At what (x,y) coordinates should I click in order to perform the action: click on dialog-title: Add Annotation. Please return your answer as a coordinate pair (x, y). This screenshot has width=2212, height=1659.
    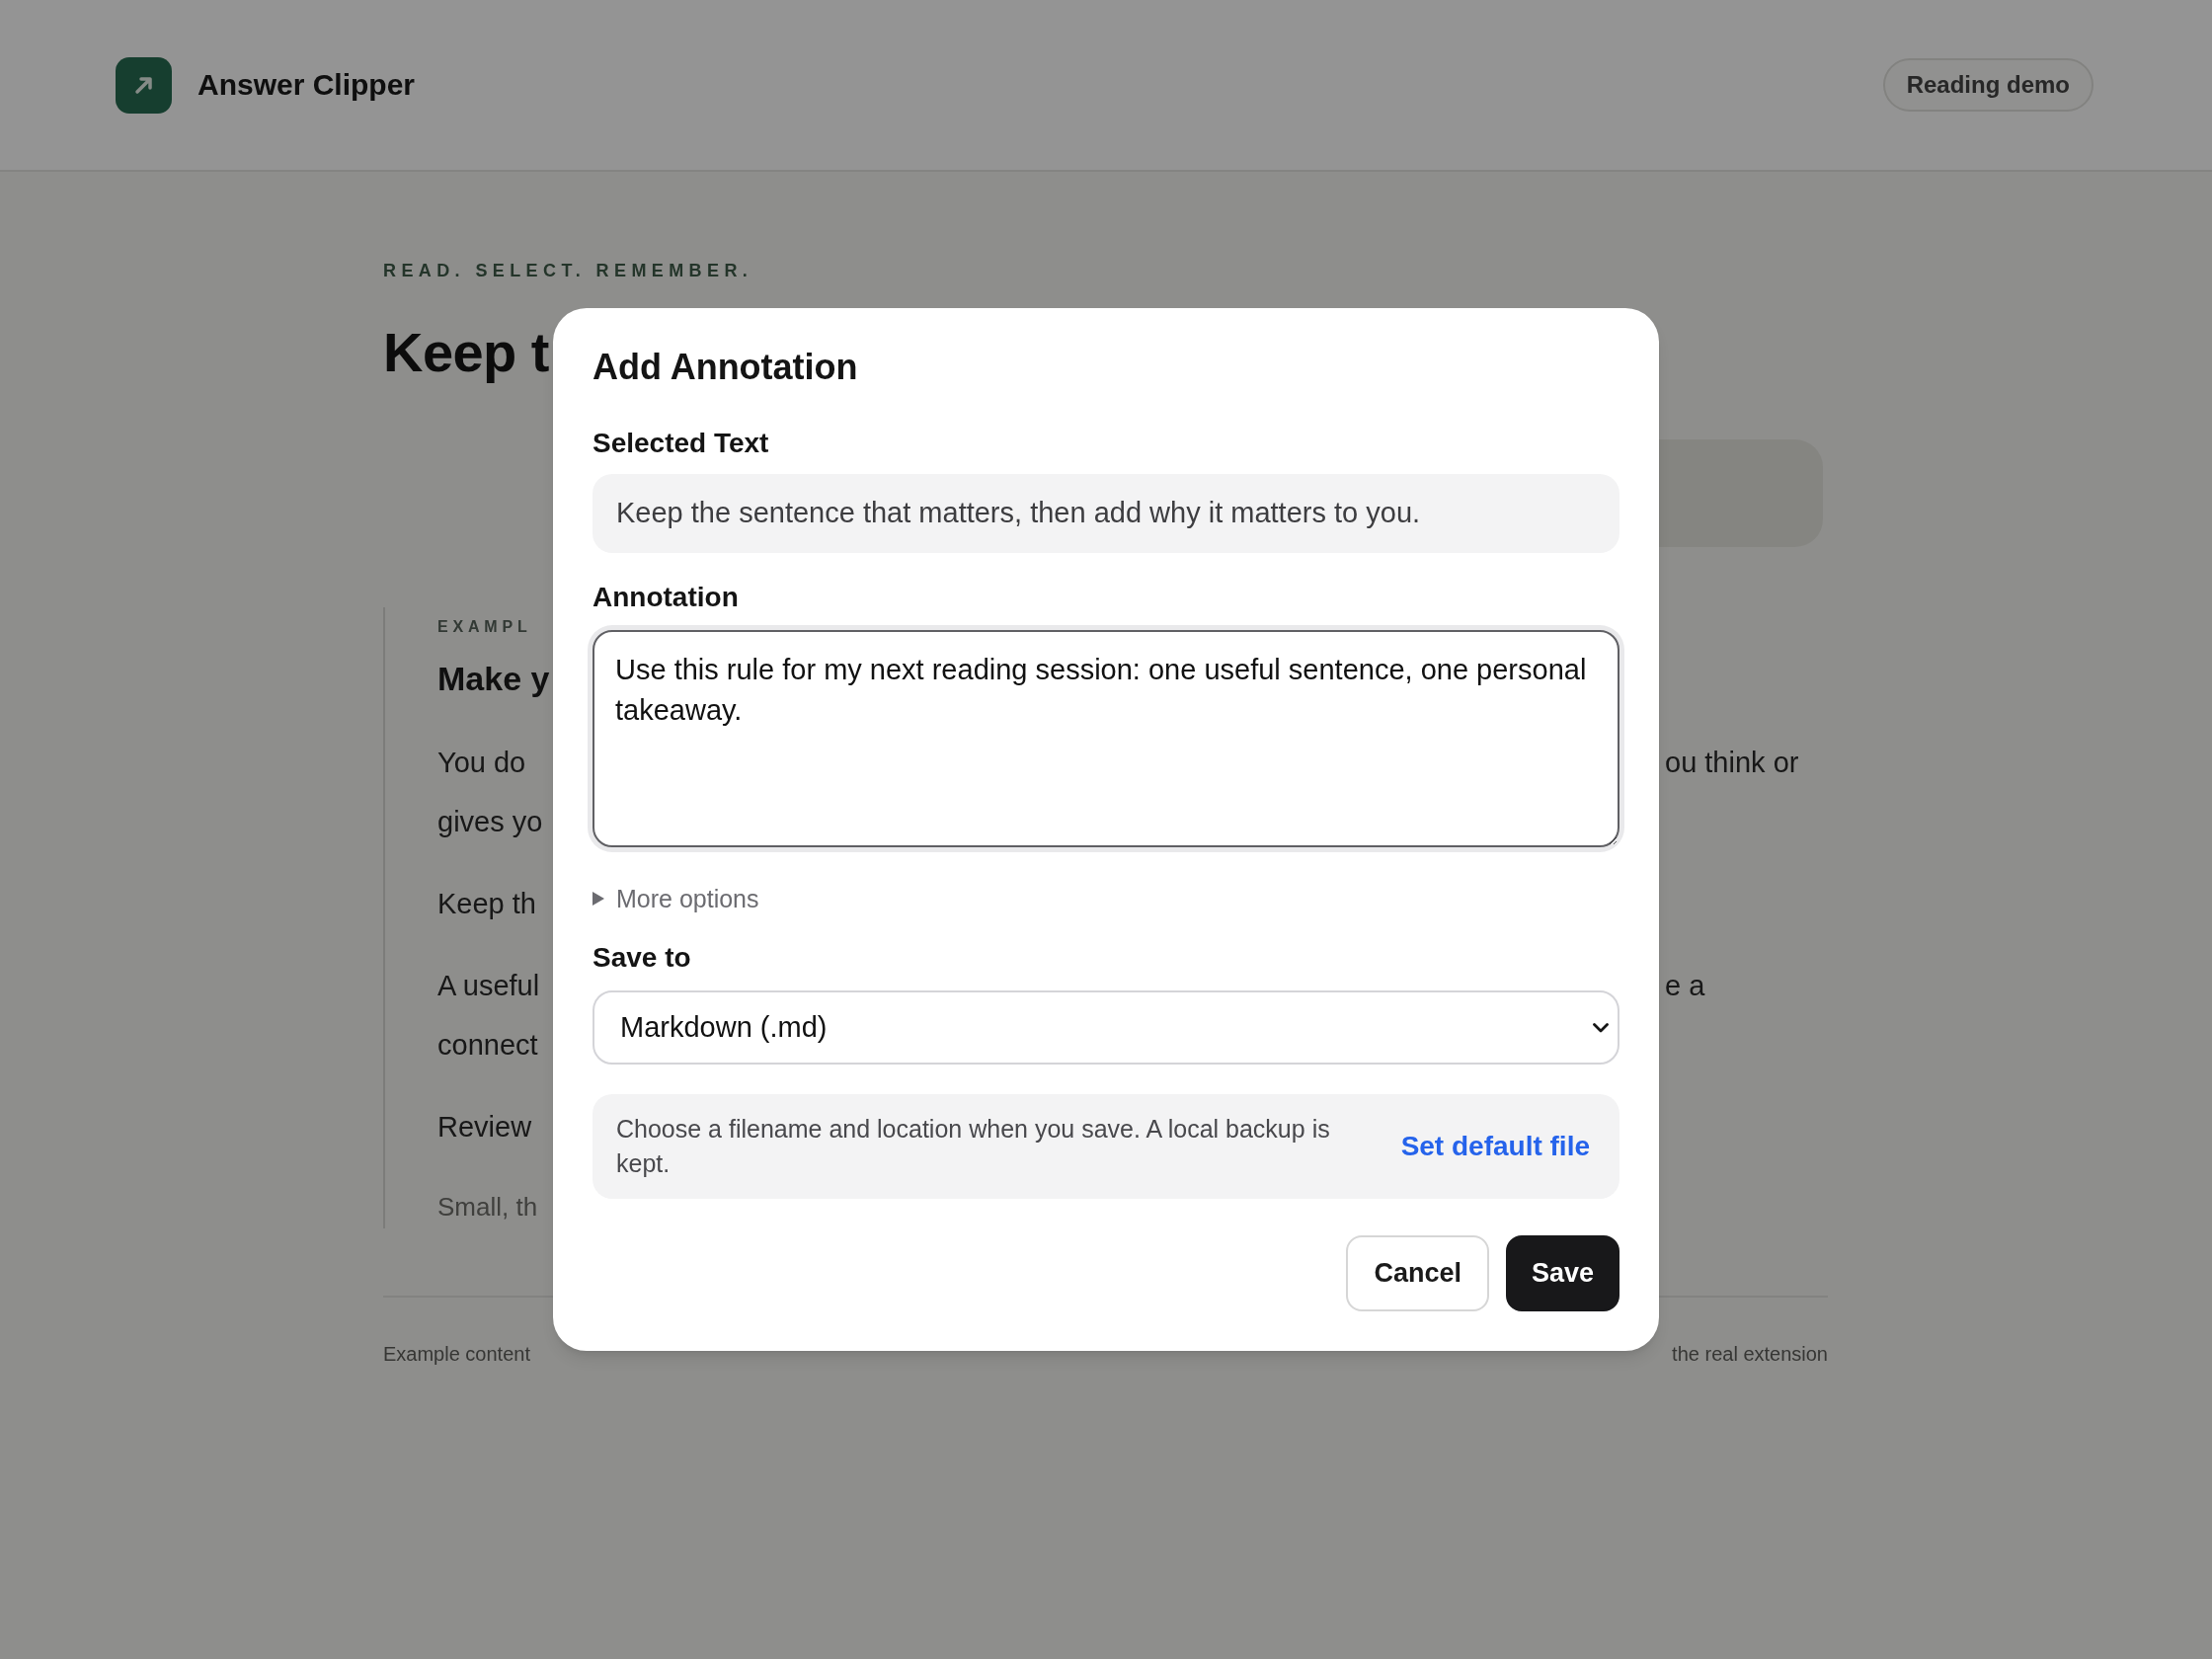
    Looking at the image, I should click on (725, 367).